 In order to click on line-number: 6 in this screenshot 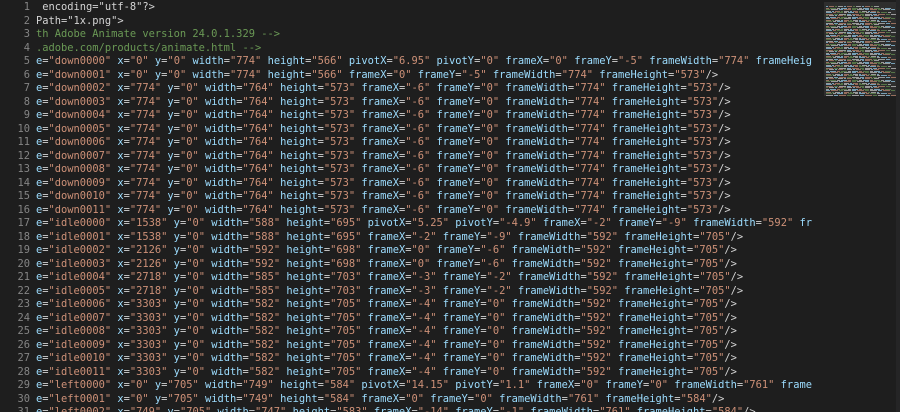, I will do `click(26, 74)`.